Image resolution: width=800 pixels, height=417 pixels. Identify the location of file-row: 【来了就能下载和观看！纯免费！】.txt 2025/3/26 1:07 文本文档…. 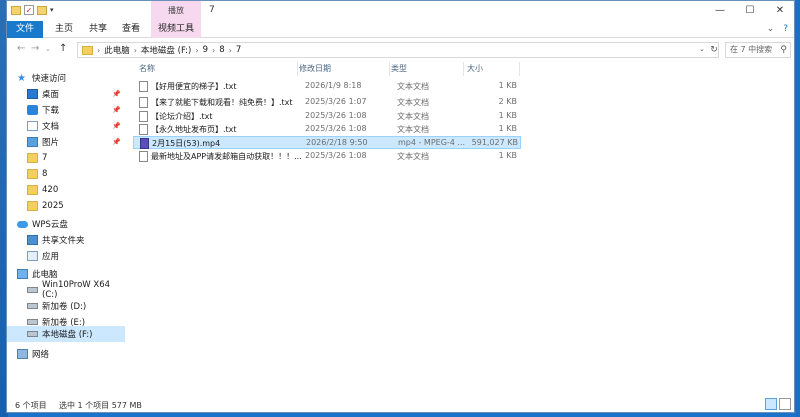
(327, 102).